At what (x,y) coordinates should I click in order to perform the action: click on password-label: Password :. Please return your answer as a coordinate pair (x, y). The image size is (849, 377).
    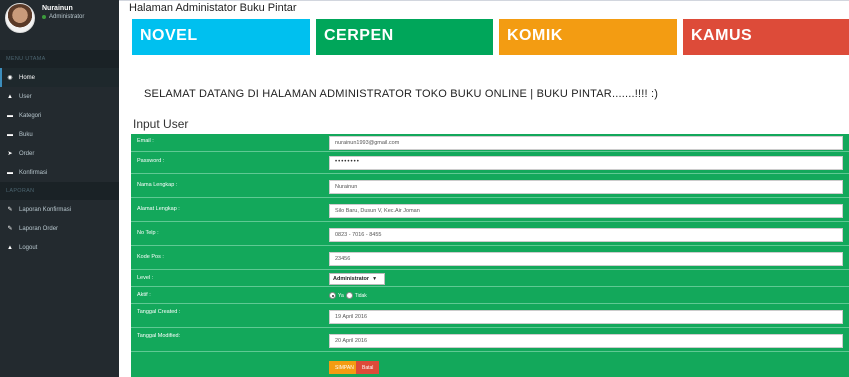
    Looking at the image, I should click on (151, 161).